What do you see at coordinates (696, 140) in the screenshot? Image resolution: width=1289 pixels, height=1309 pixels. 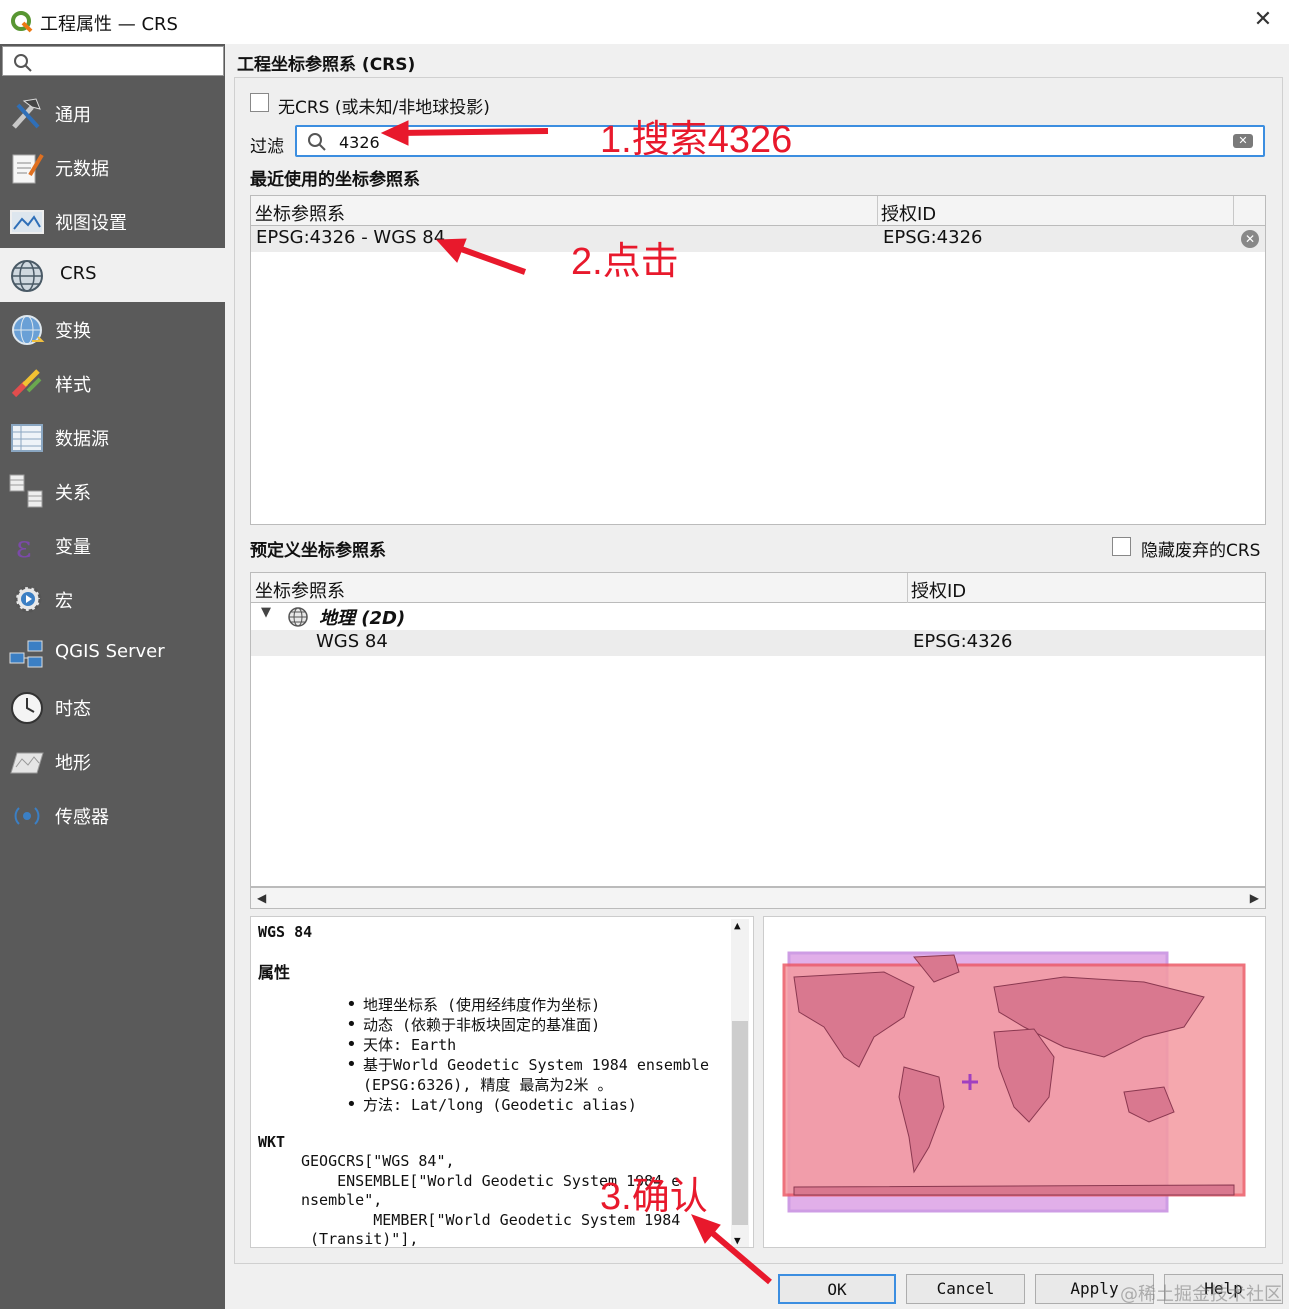 I see `annotation-step1: 1.搜索4326` at bounding box center [696, 140].